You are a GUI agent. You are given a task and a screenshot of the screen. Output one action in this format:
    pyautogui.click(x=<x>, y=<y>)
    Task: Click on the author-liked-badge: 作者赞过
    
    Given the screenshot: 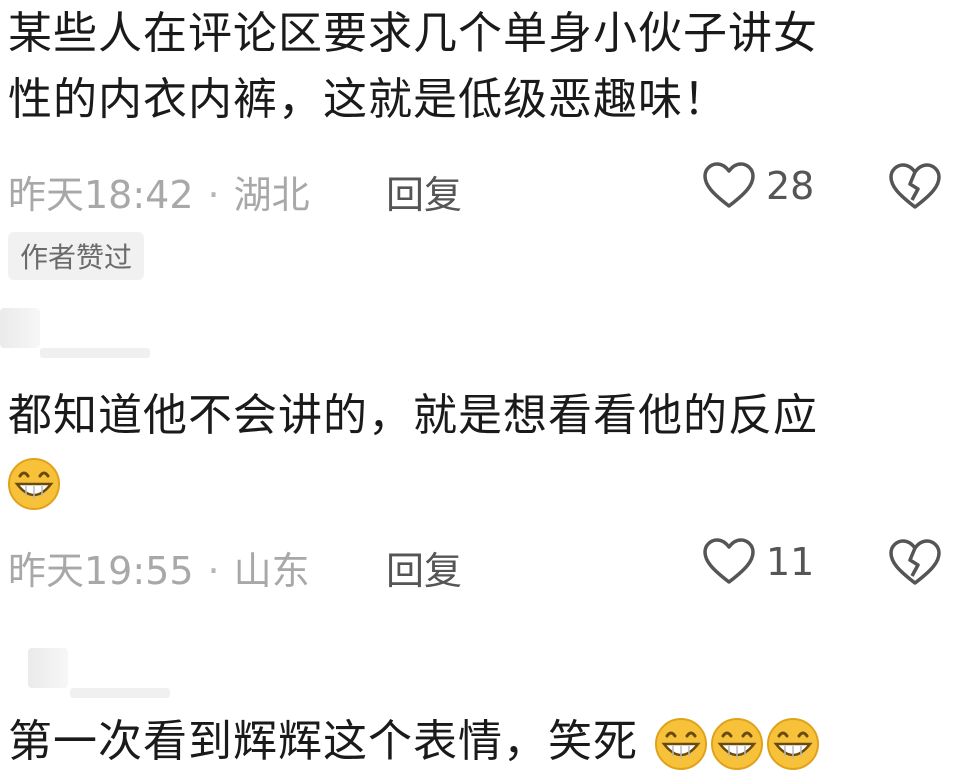 What is the action you would take?
    pyautogui.click(x=76, y=256)
    